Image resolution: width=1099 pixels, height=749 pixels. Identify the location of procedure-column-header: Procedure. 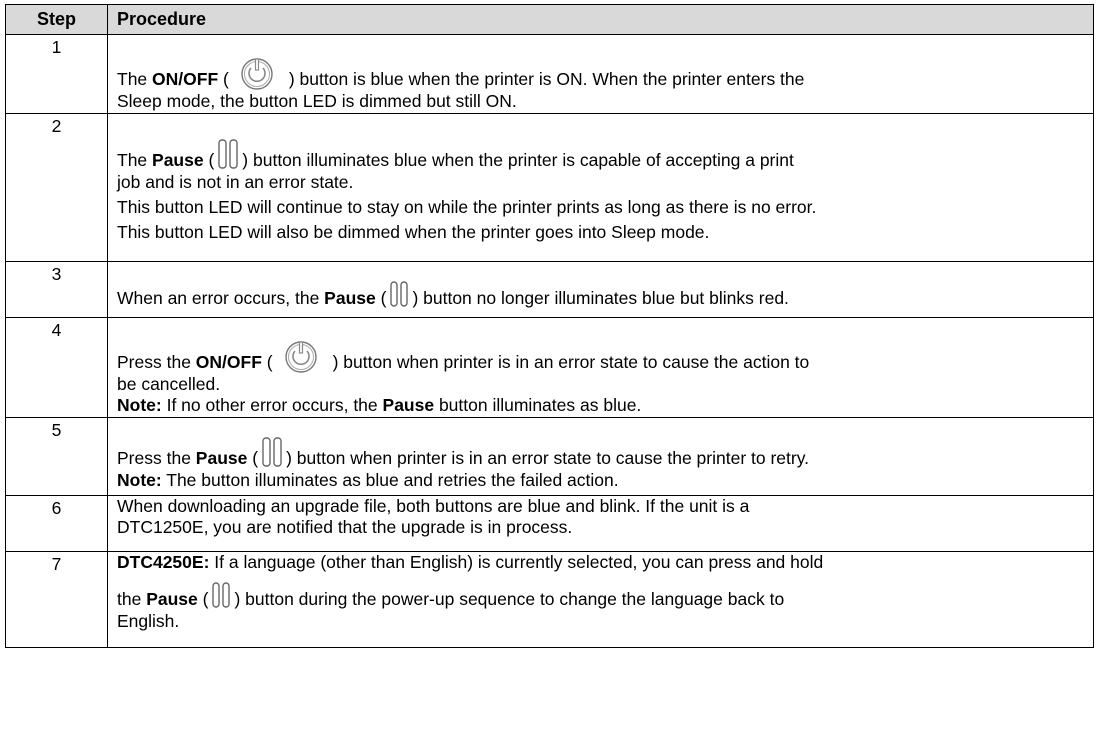
(600, 19).